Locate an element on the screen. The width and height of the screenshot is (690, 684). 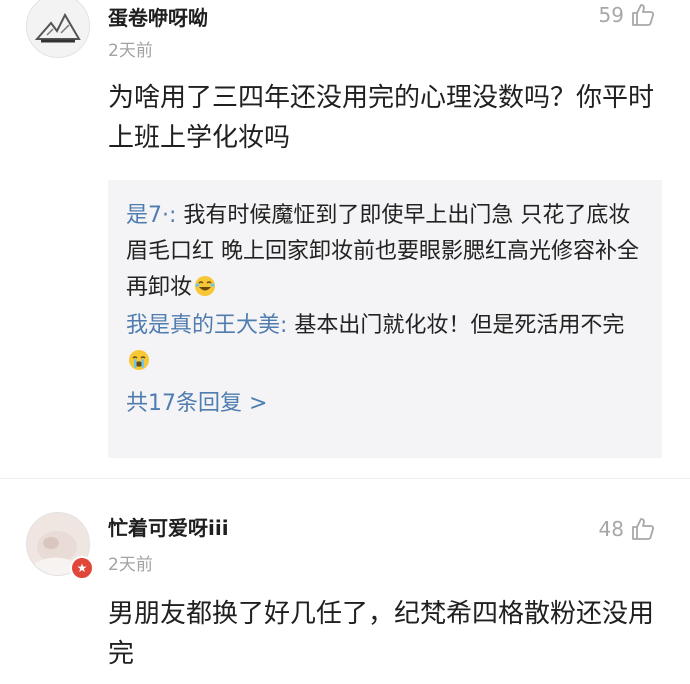
avatar is located at coordinates (58, 29).